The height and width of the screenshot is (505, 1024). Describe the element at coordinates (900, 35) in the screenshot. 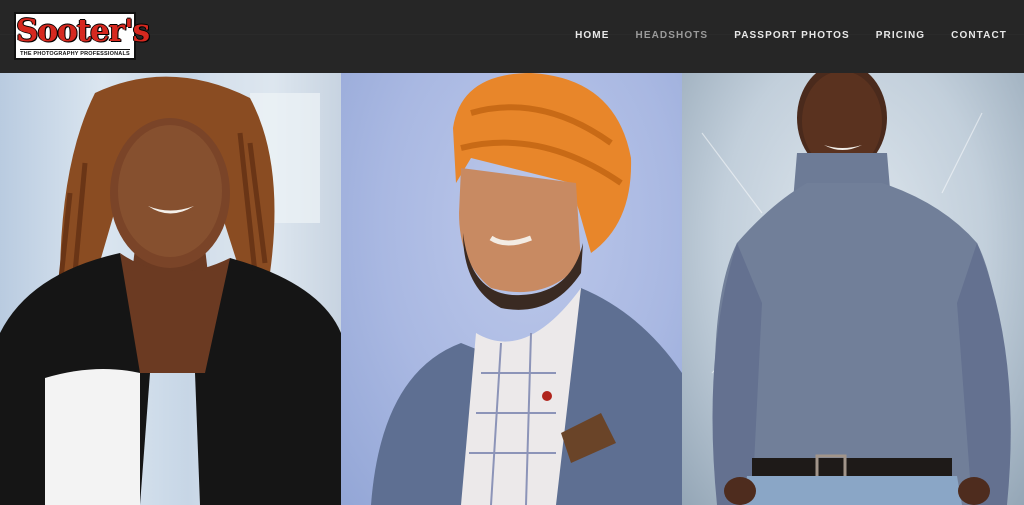

I see `nav-pricing: PRICING` at that location.